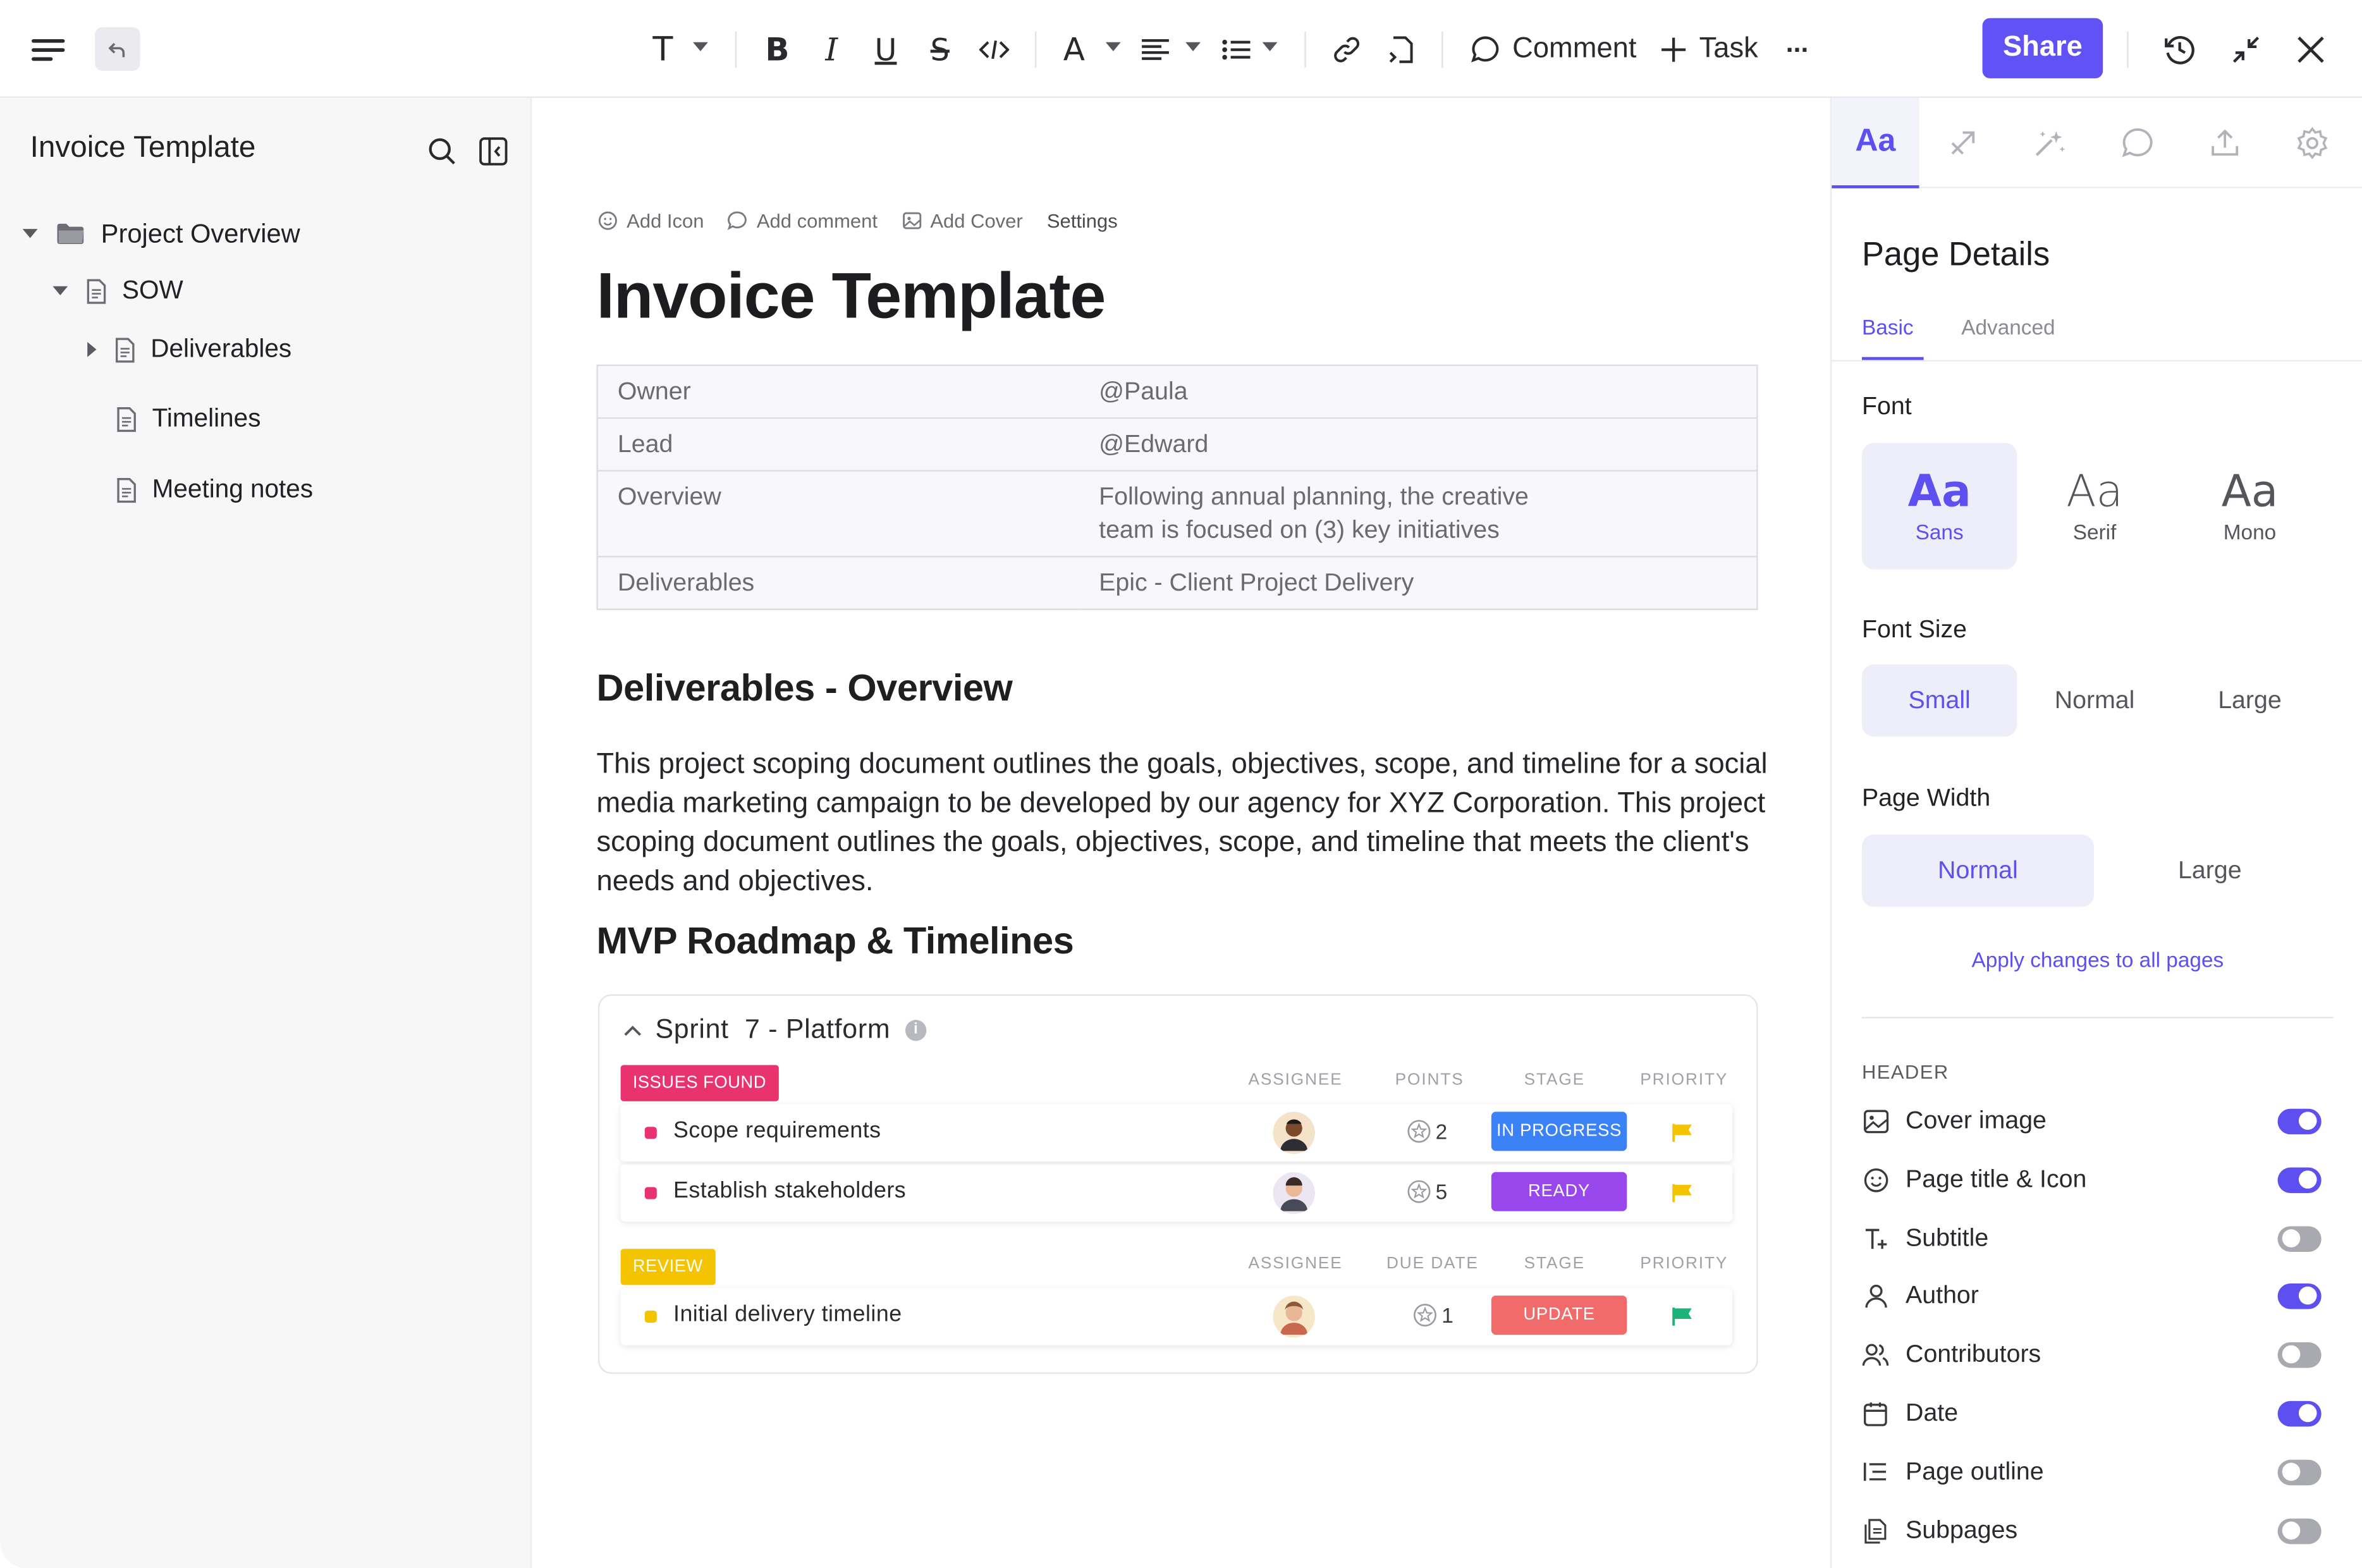 The image size is (2362, 1568). What do you see at coordinates (492, 150) in the screenshot?
I see `sidebar-collapse-button` at bounding box center [492, 150].